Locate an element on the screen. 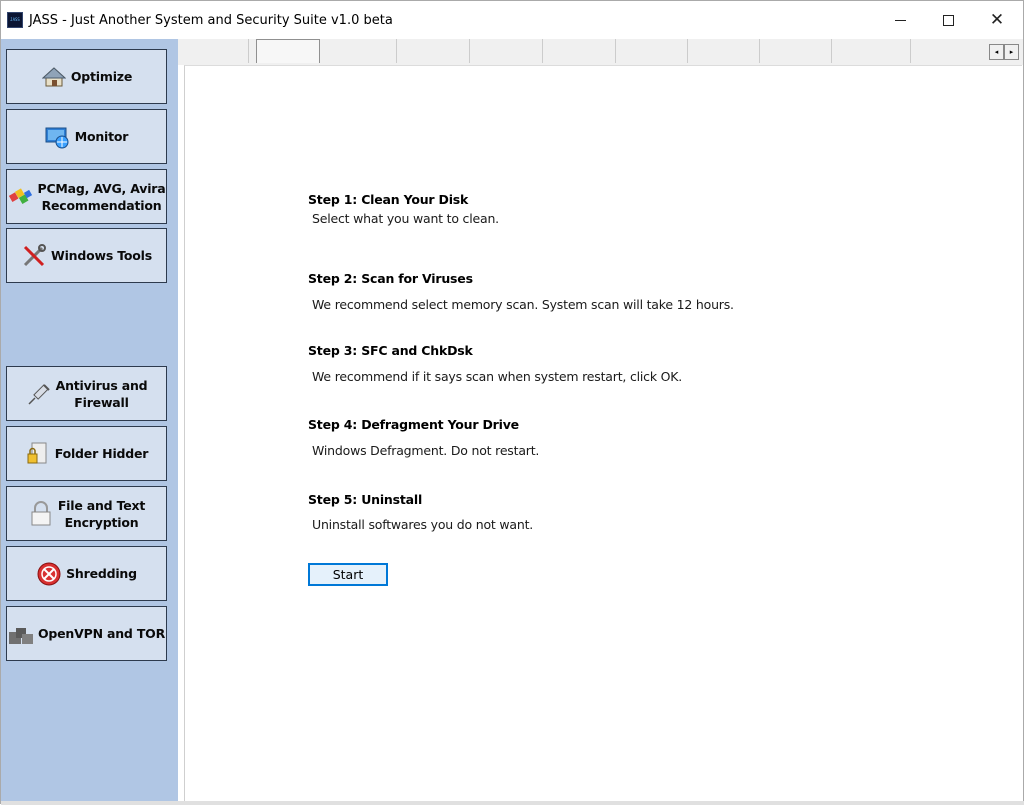 Image resolution: width=1024 pixels, height=805 pixels. step-5-description: Uninstall softwares you do not want. is located at coordinates (423, 524).